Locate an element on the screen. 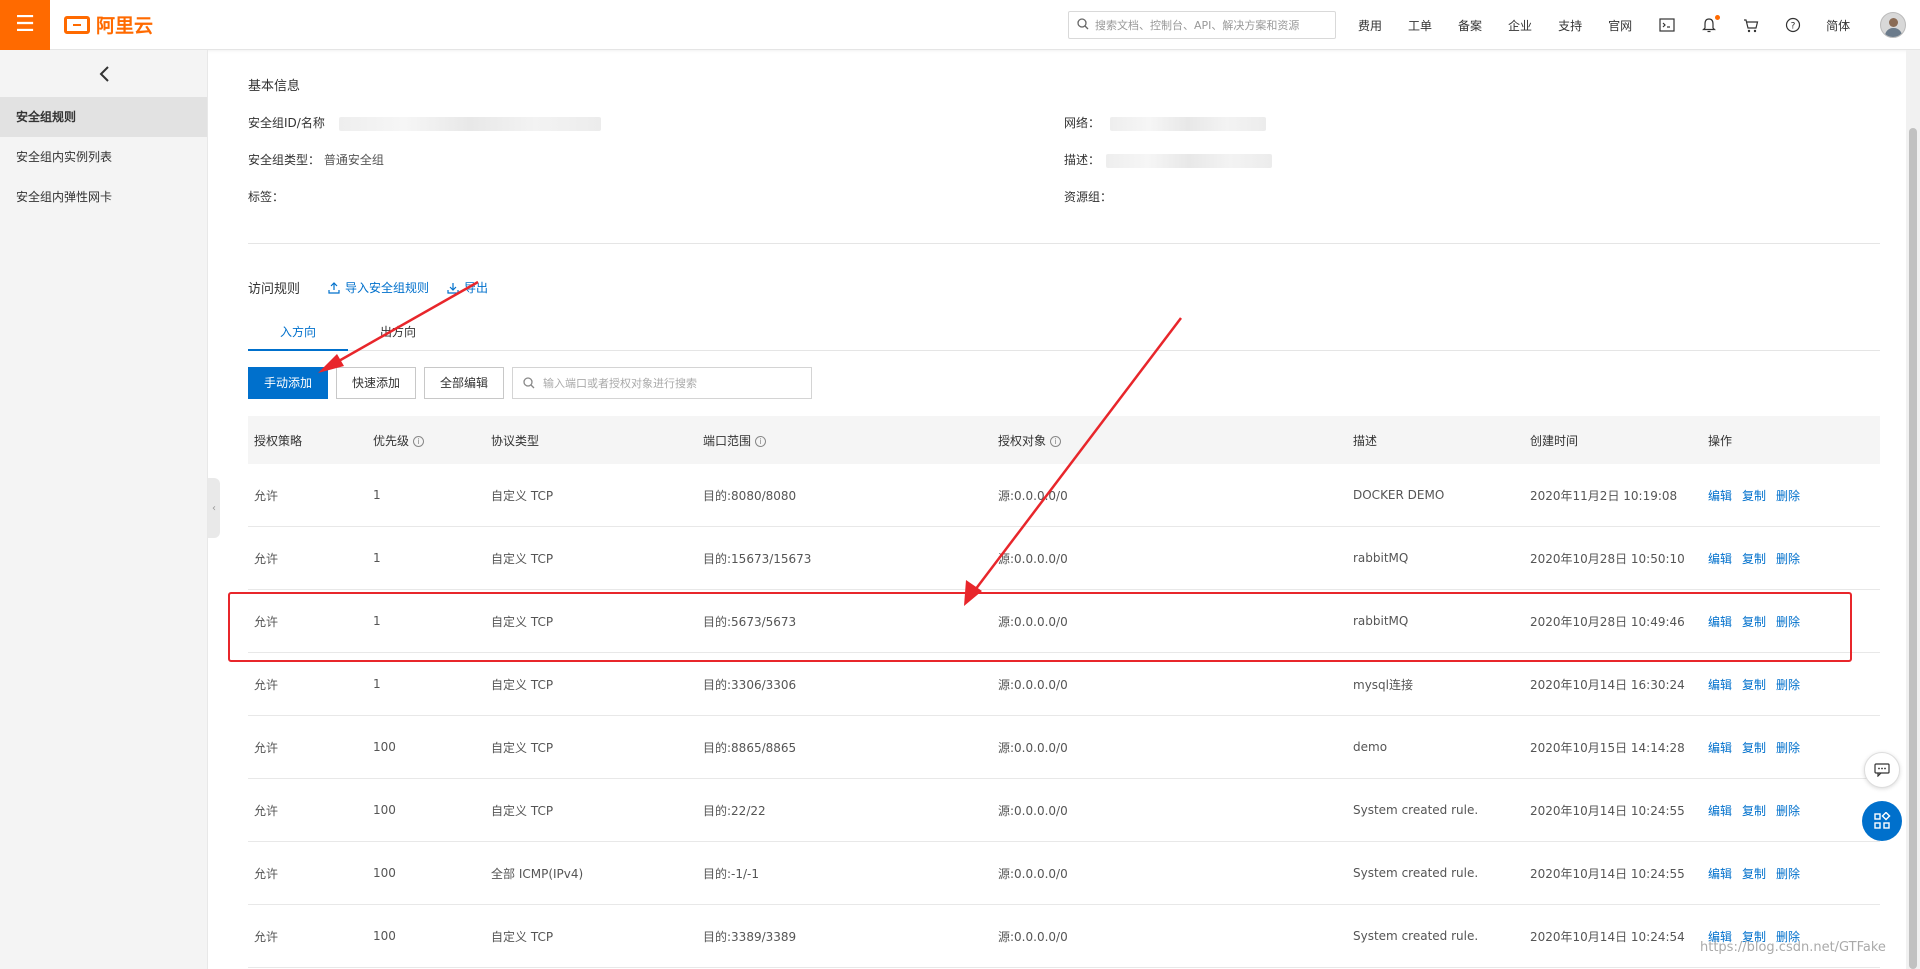  rules-search-input: 输入端口或者授权对象进行搜索 is located at coordinates (662, 383).